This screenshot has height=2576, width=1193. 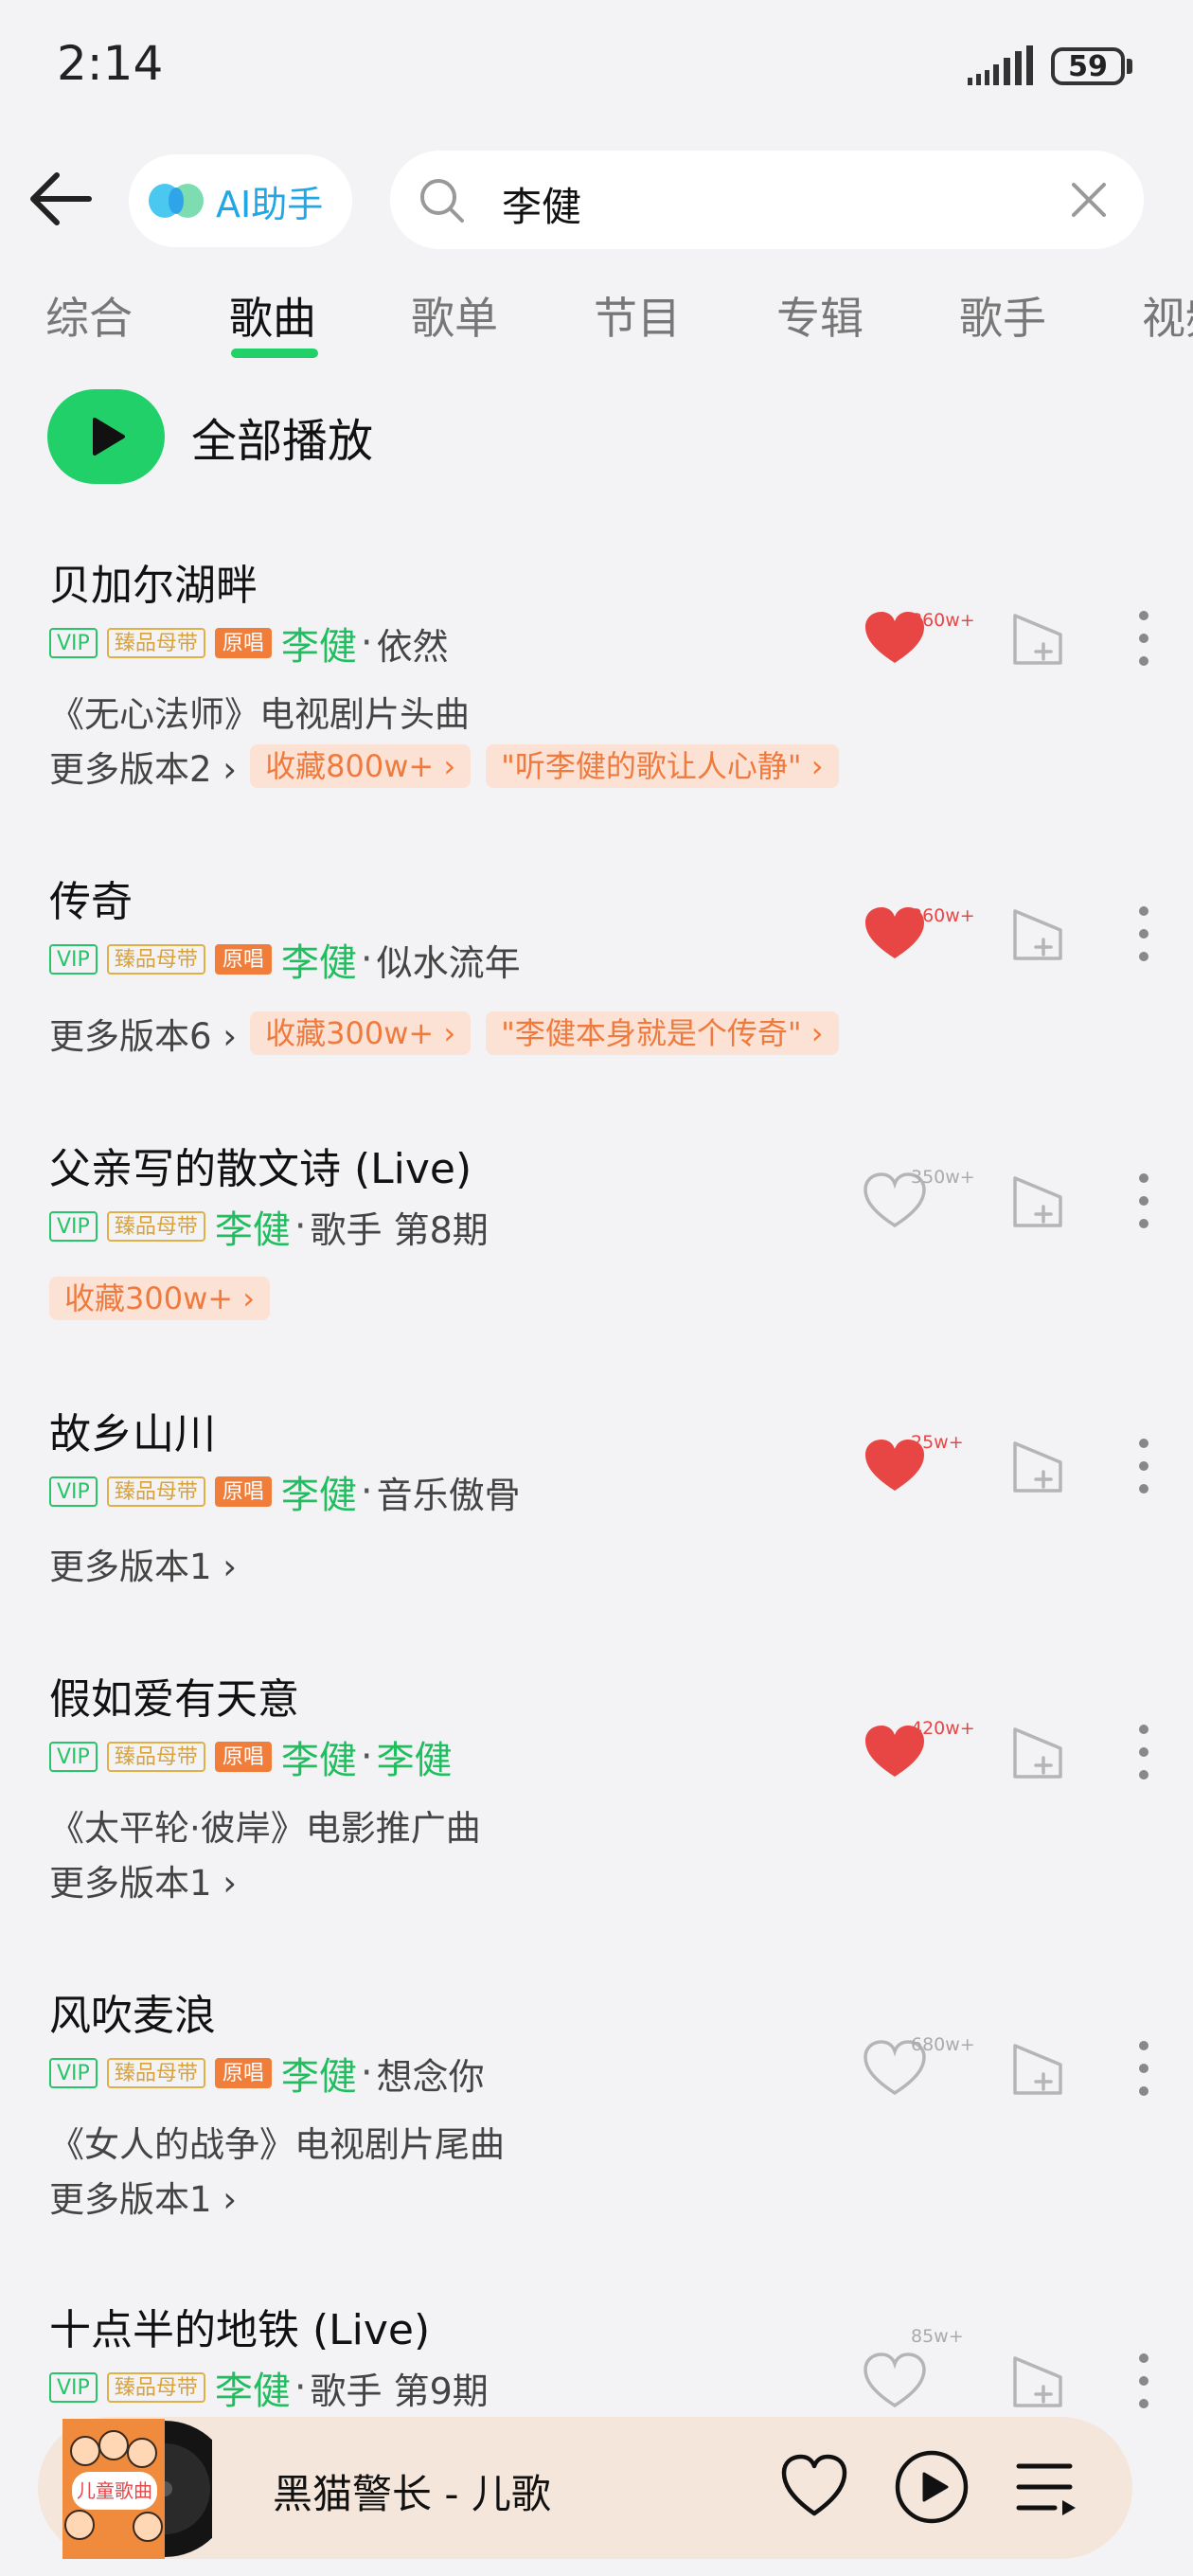 I want to click on album-name: 似水流年, so click(x=448, y=962).